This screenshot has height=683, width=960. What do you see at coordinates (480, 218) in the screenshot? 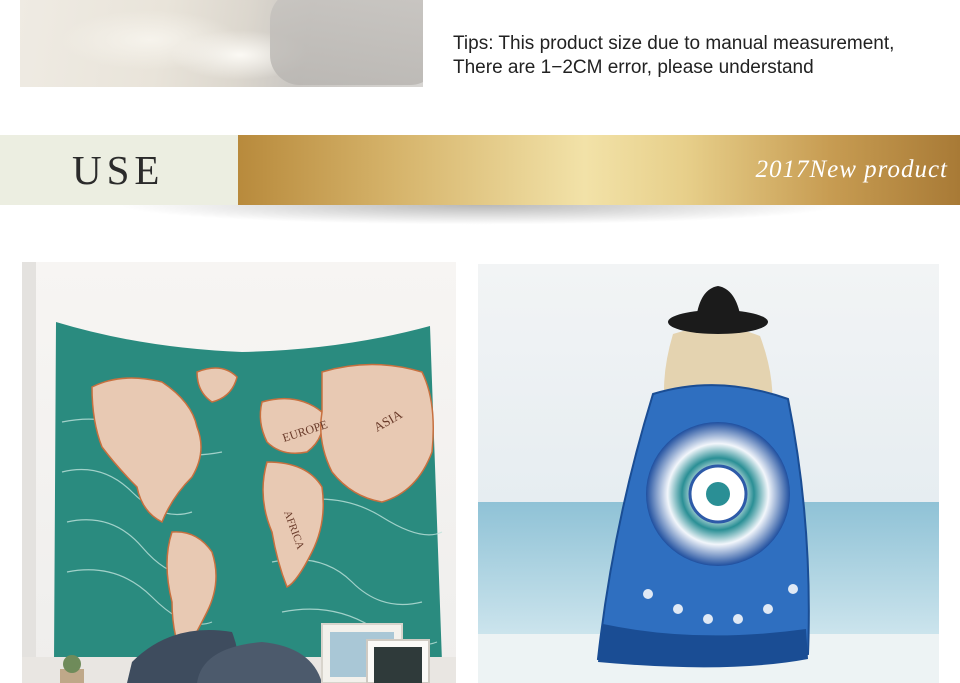
I see `banner-shadow` at bounding box center [480, 218].